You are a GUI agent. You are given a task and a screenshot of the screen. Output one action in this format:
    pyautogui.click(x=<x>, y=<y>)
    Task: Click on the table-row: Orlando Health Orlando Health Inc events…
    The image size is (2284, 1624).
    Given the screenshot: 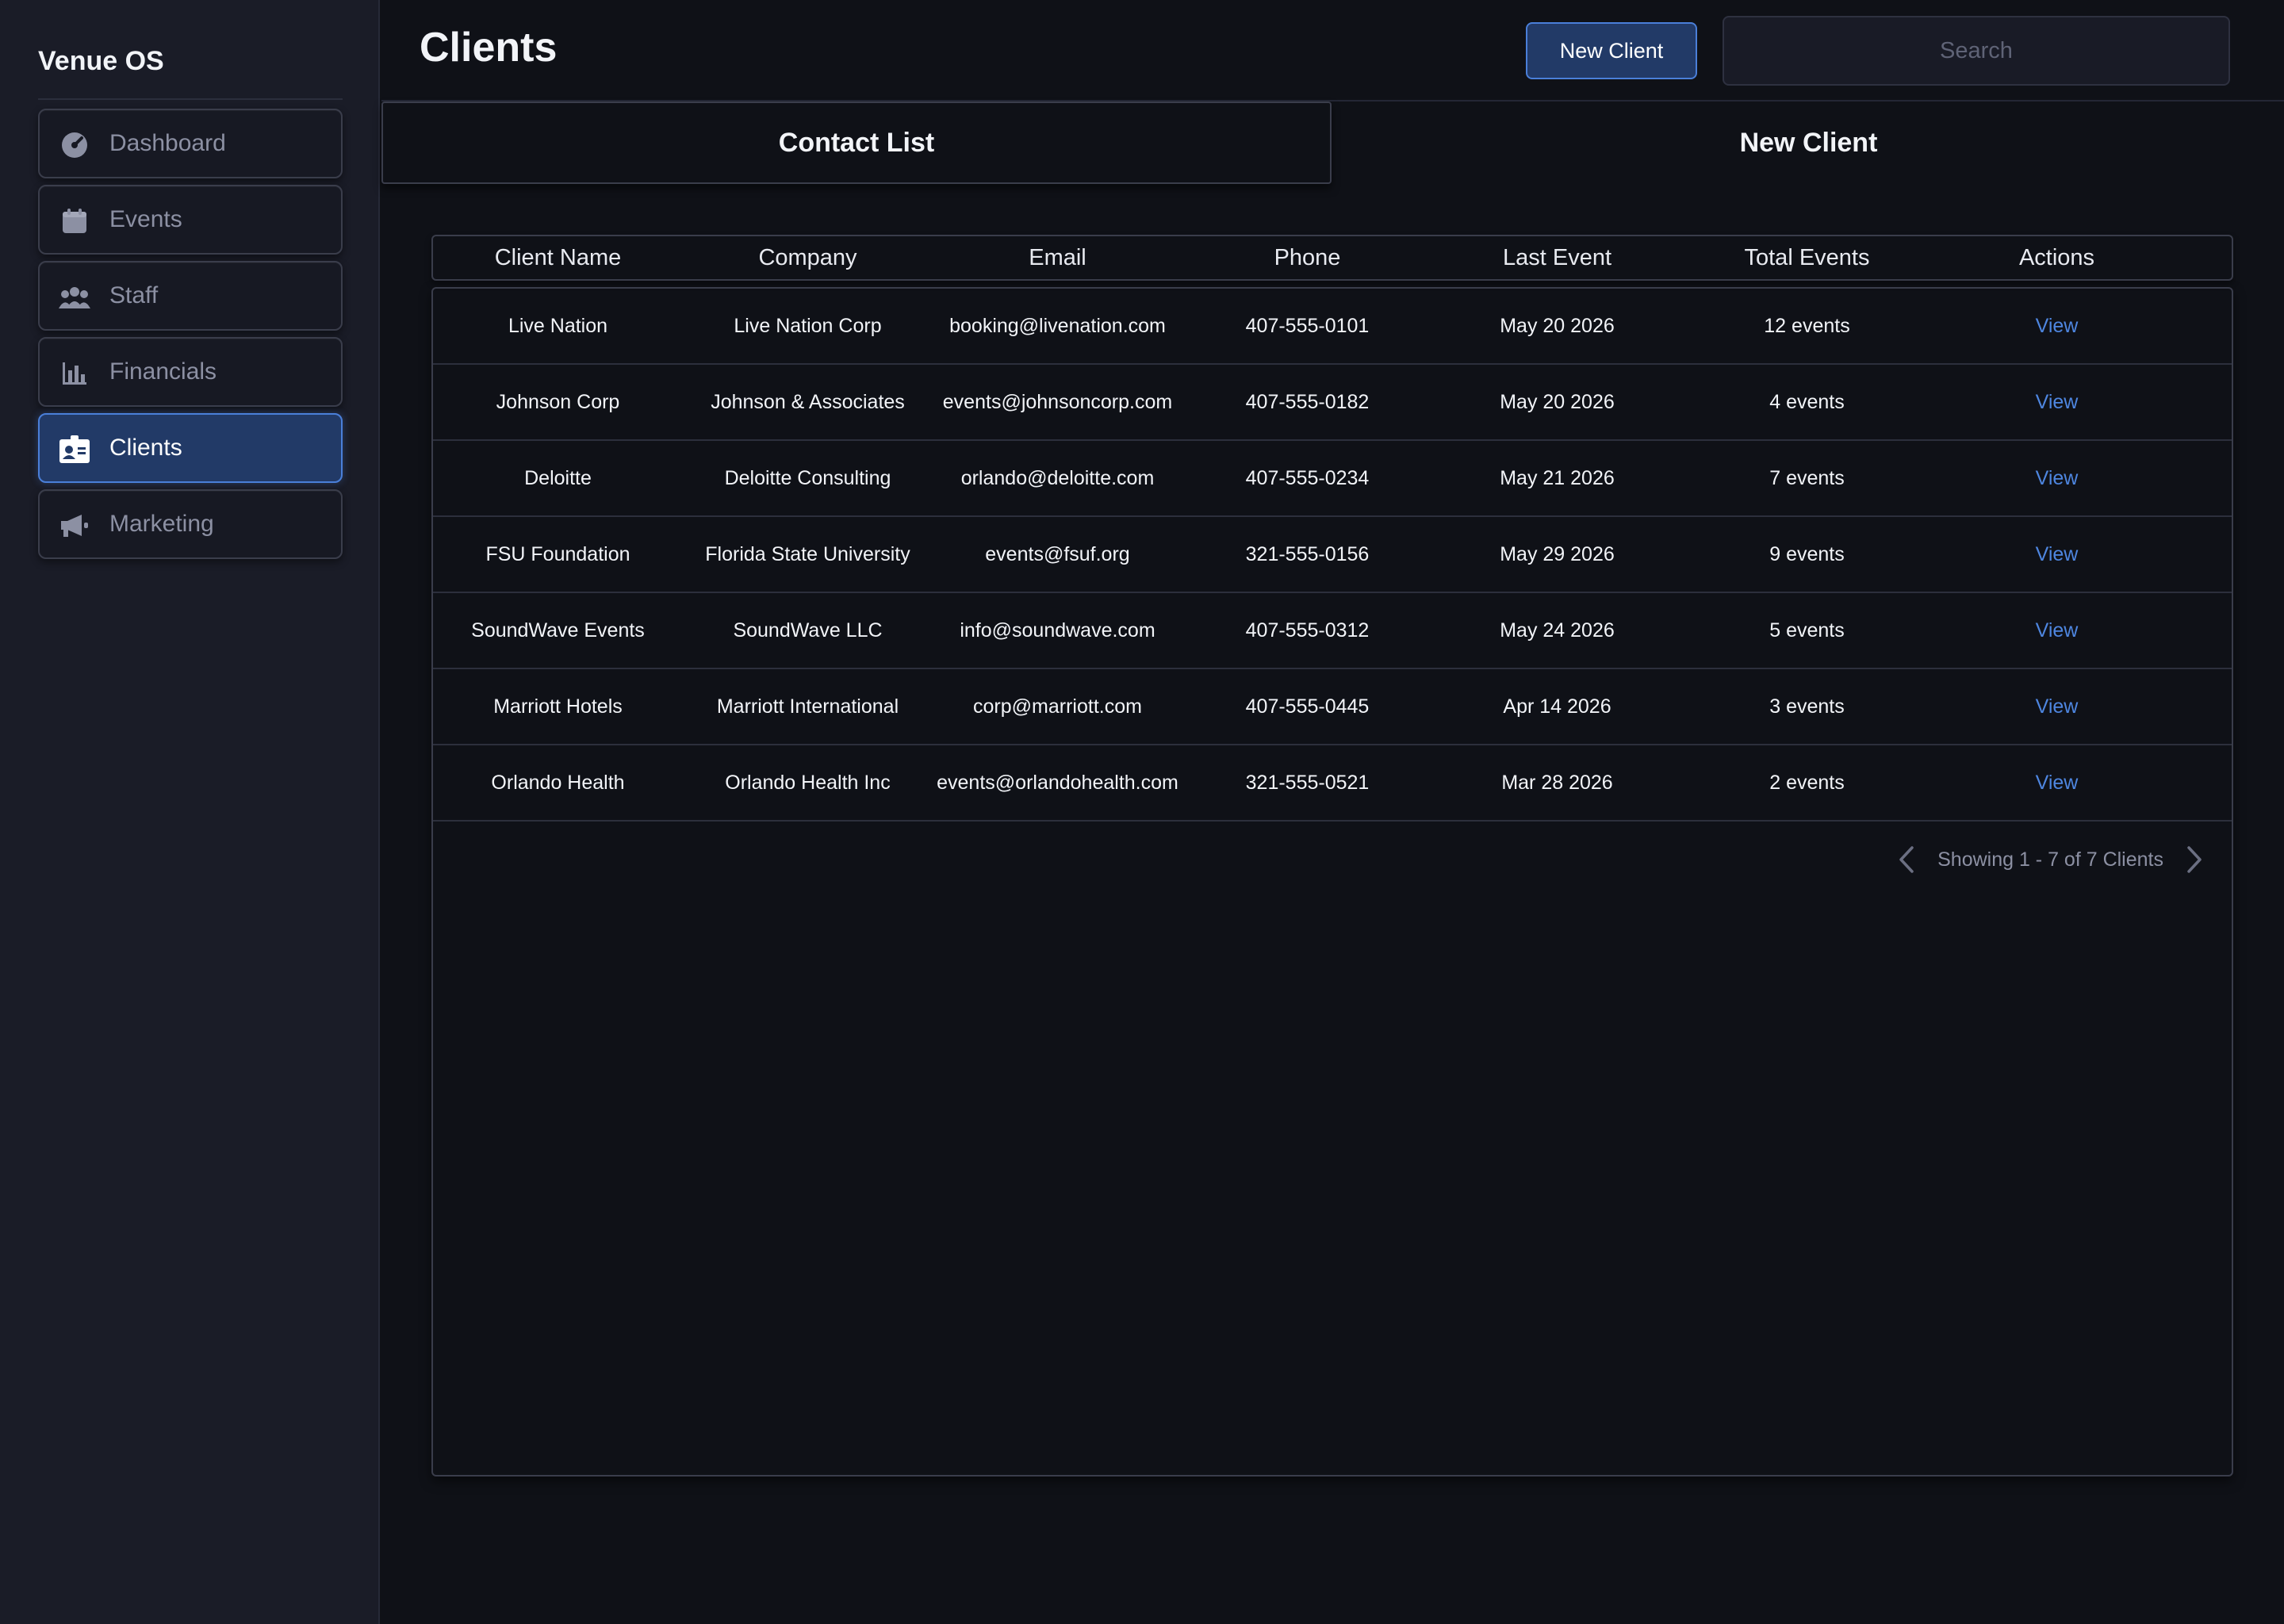 What is the action you would take?
    pyautogui.click(x=1332, y=783)
    